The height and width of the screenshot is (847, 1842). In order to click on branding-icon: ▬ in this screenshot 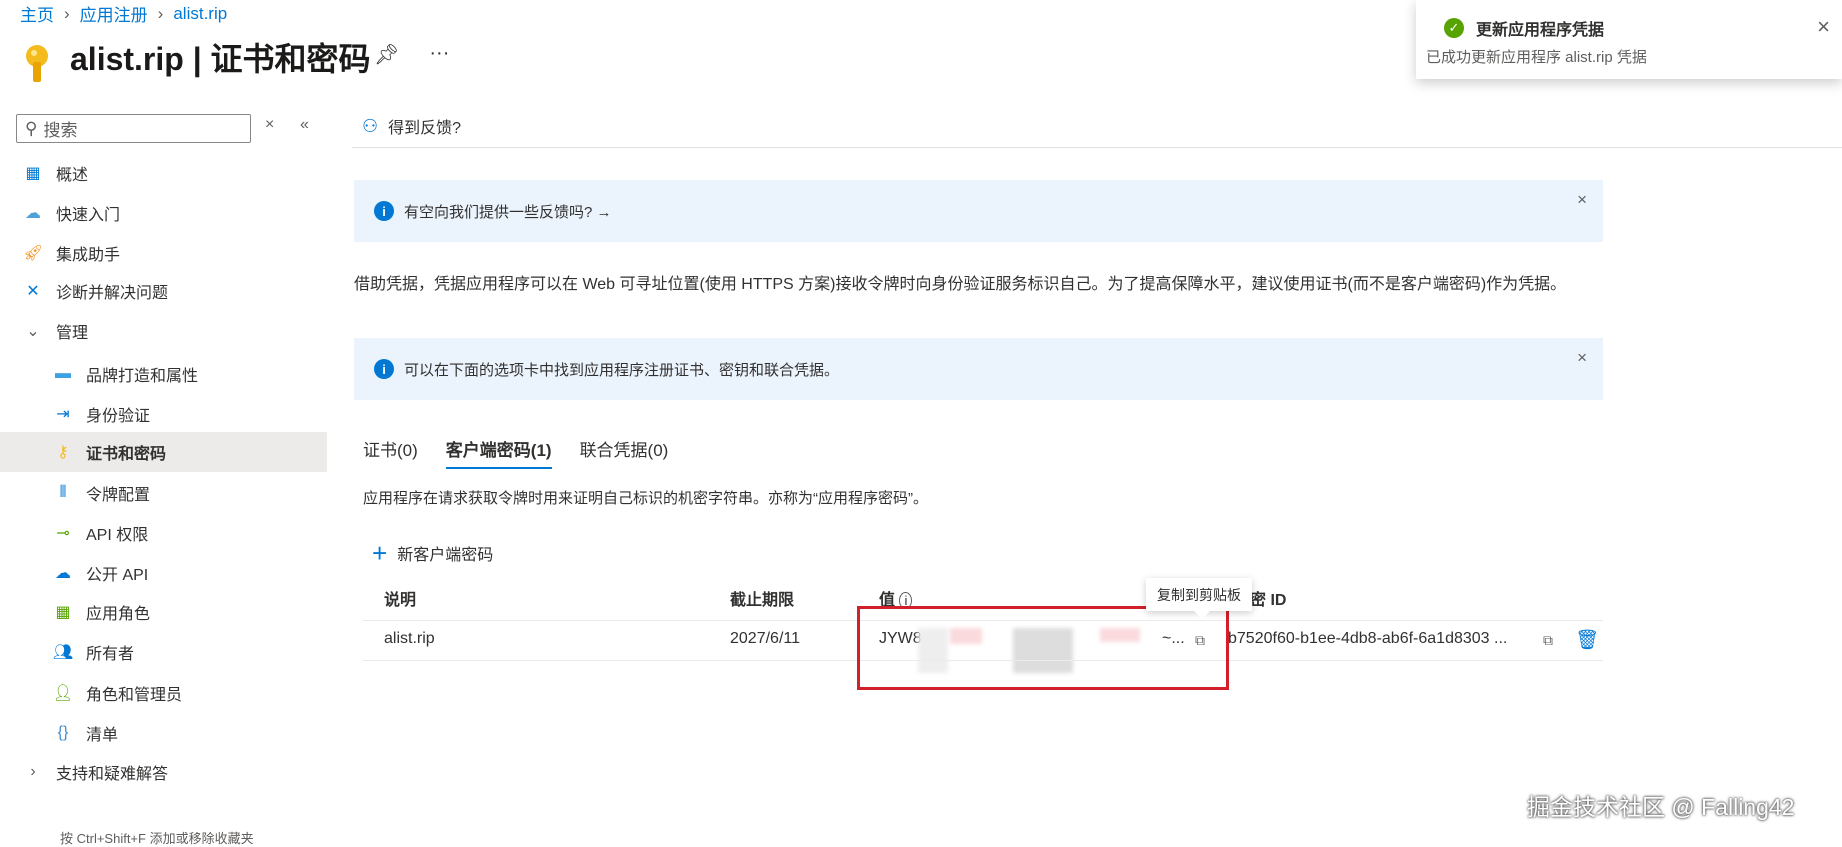, I will do `click(63, 373)`.